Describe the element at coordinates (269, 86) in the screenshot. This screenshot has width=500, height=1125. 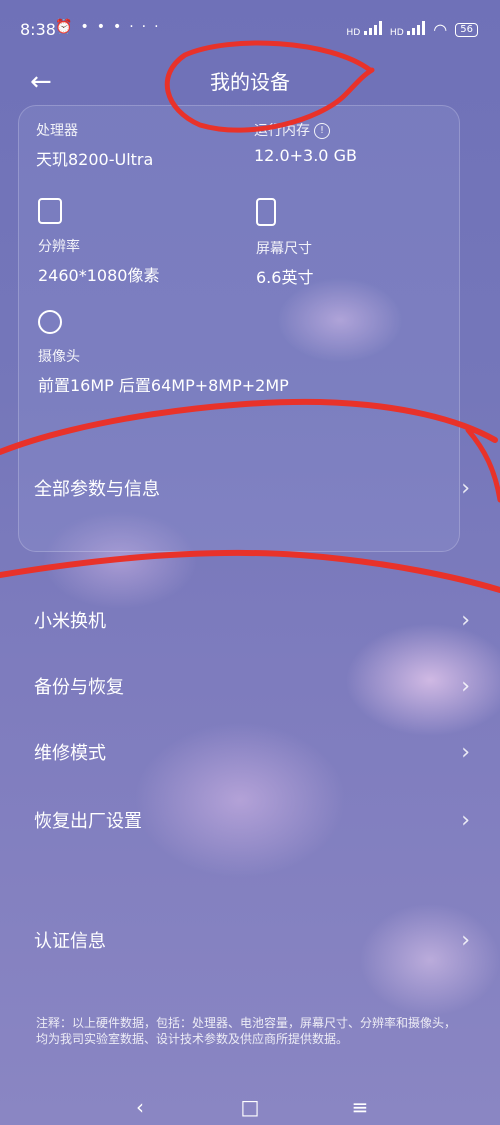
I see `annotation-circle` at that location.